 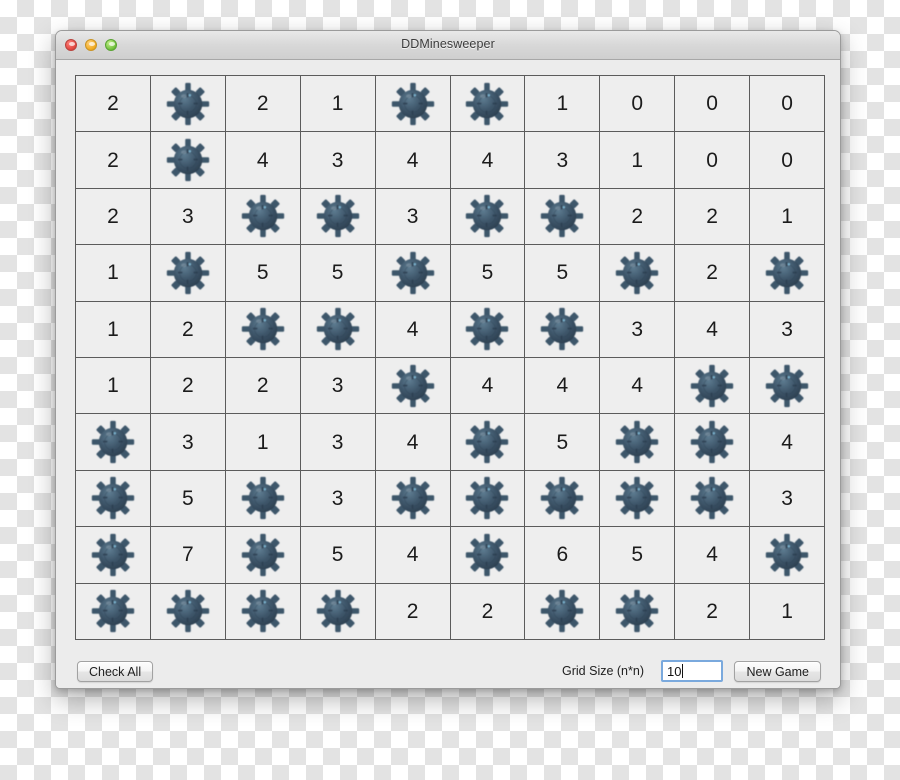 What do you see at coordinates (692, 671) in the screenshot?
I see `grid-size-input: 10` at bounding box center [692, 671].